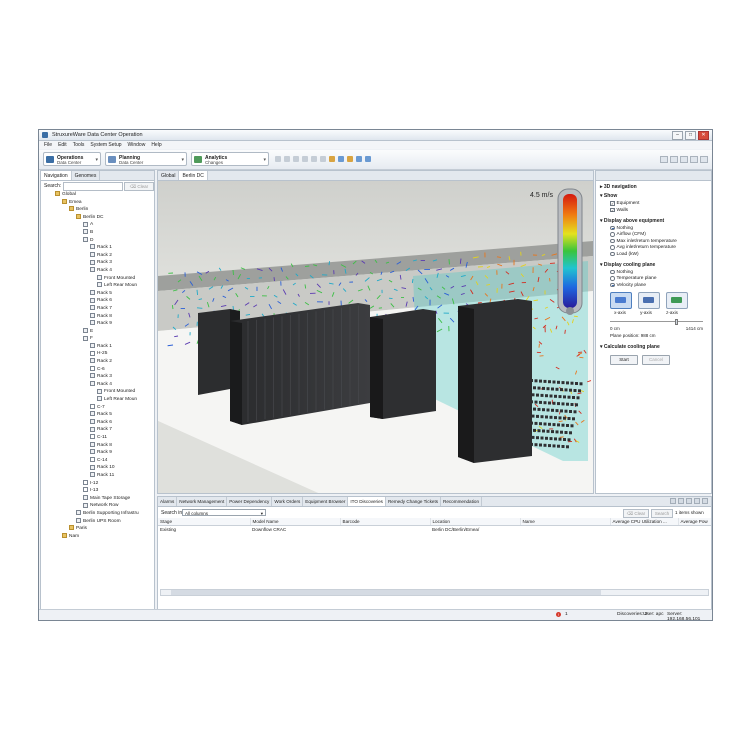 This screenshot has height=750, width=750. Describe the element at coordinates (156, 145) in the screenshot. I see `menu-help: Help` at that location.